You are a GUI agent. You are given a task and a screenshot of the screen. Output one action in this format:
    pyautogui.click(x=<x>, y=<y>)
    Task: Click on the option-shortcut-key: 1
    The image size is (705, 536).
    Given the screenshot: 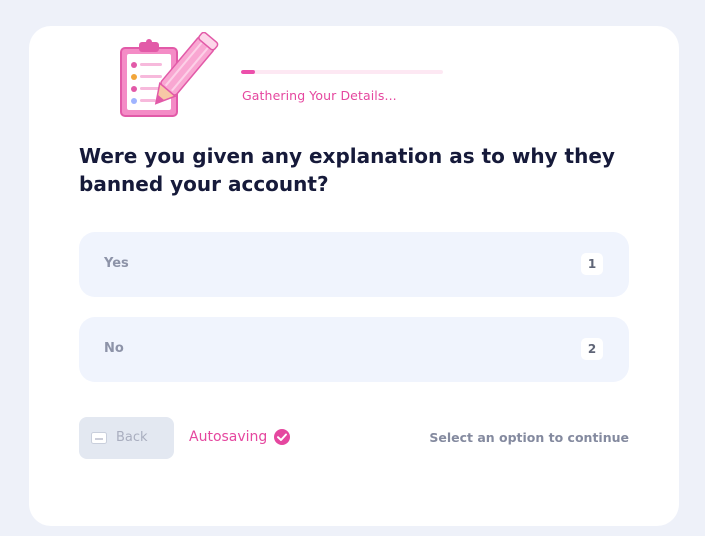 What is the action you would take?
    pyautogui.click(x=592, y=264)
    